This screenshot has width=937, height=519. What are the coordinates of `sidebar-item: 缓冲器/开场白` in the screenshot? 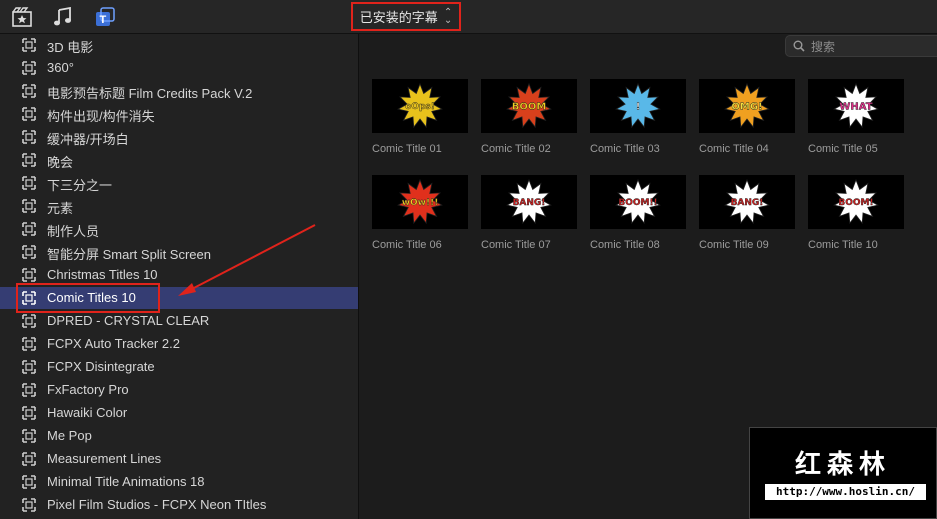 It's located at (179, 137).